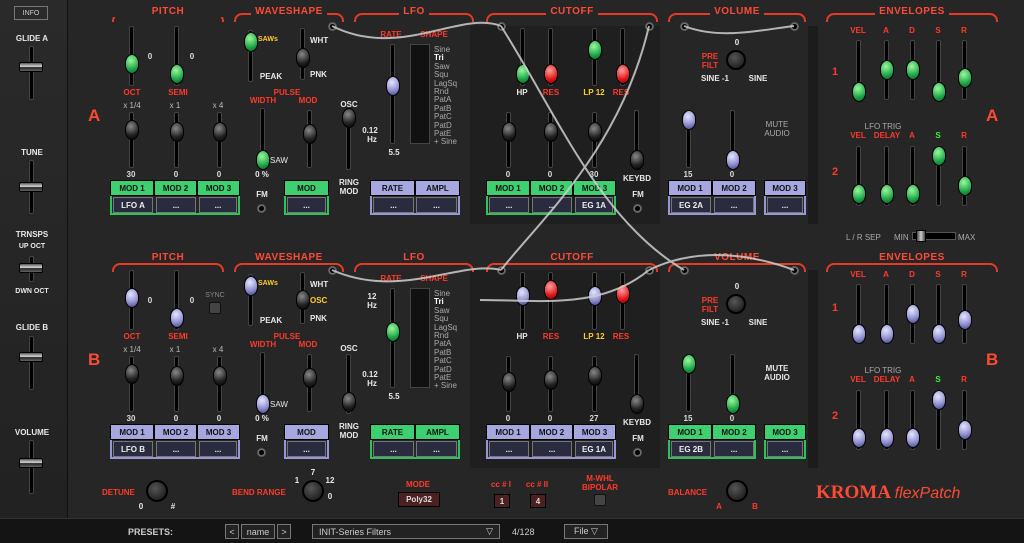 This screenshot has height=543, width=1024. I want to click on sync-button-b, so click(215, 308).